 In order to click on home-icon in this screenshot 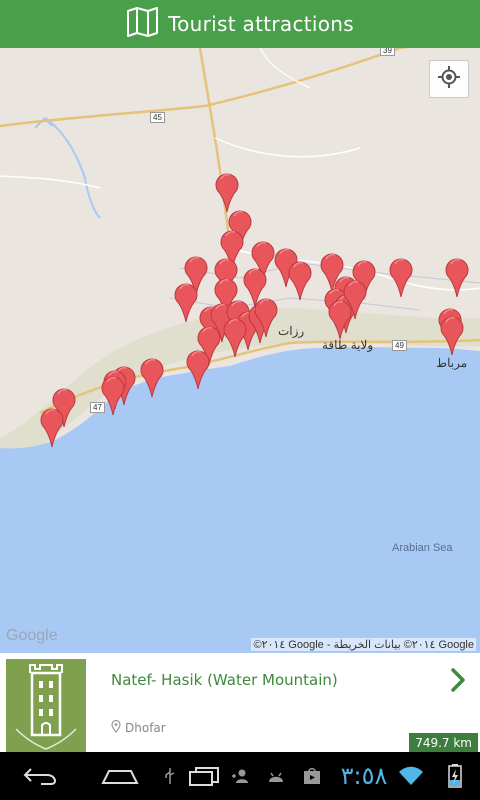, I will do `click(120, 776)`.